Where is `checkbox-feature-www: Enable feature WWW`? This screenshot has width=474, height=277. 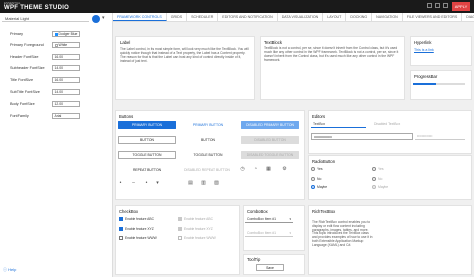
checkbox-feature-www: Enable feature WWW is located at coordinates (138, 238).